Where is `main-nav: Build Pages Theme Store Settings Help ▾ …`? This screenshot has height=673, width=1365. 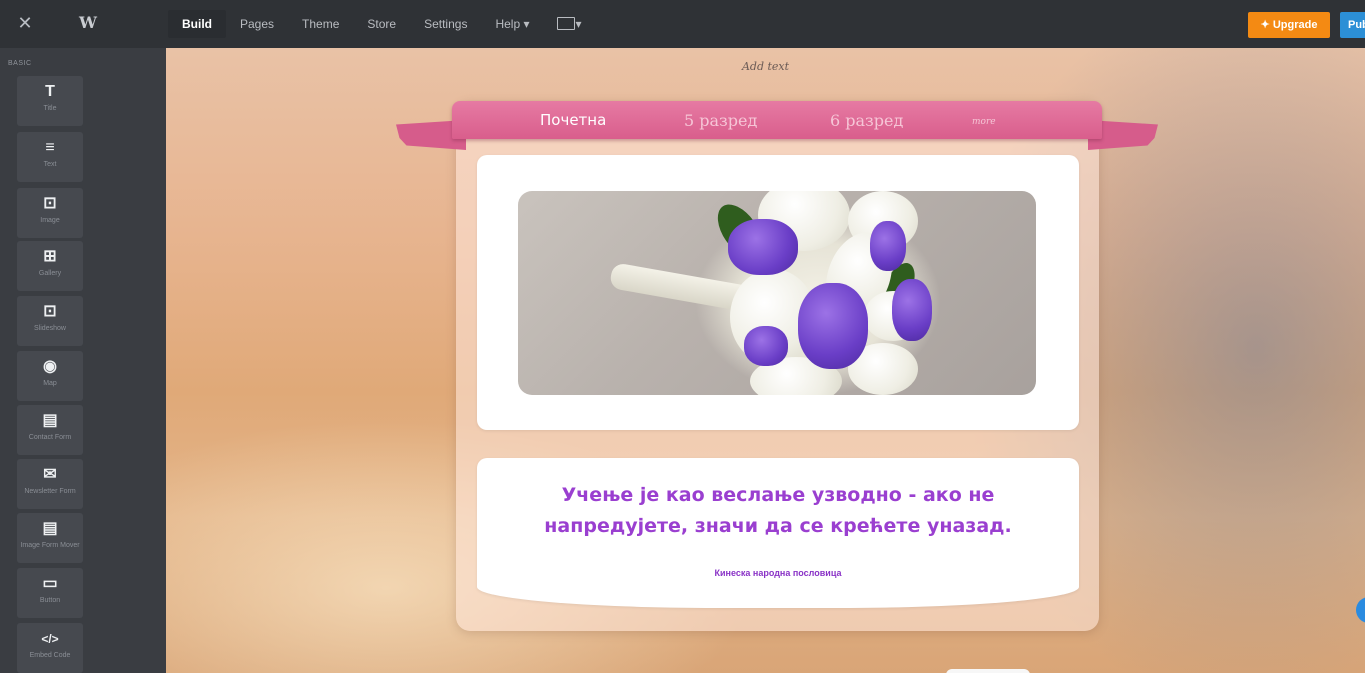 main-nav: Build Pages Theme Store Settings Help ▾ … is located at coordinates (382, 24).